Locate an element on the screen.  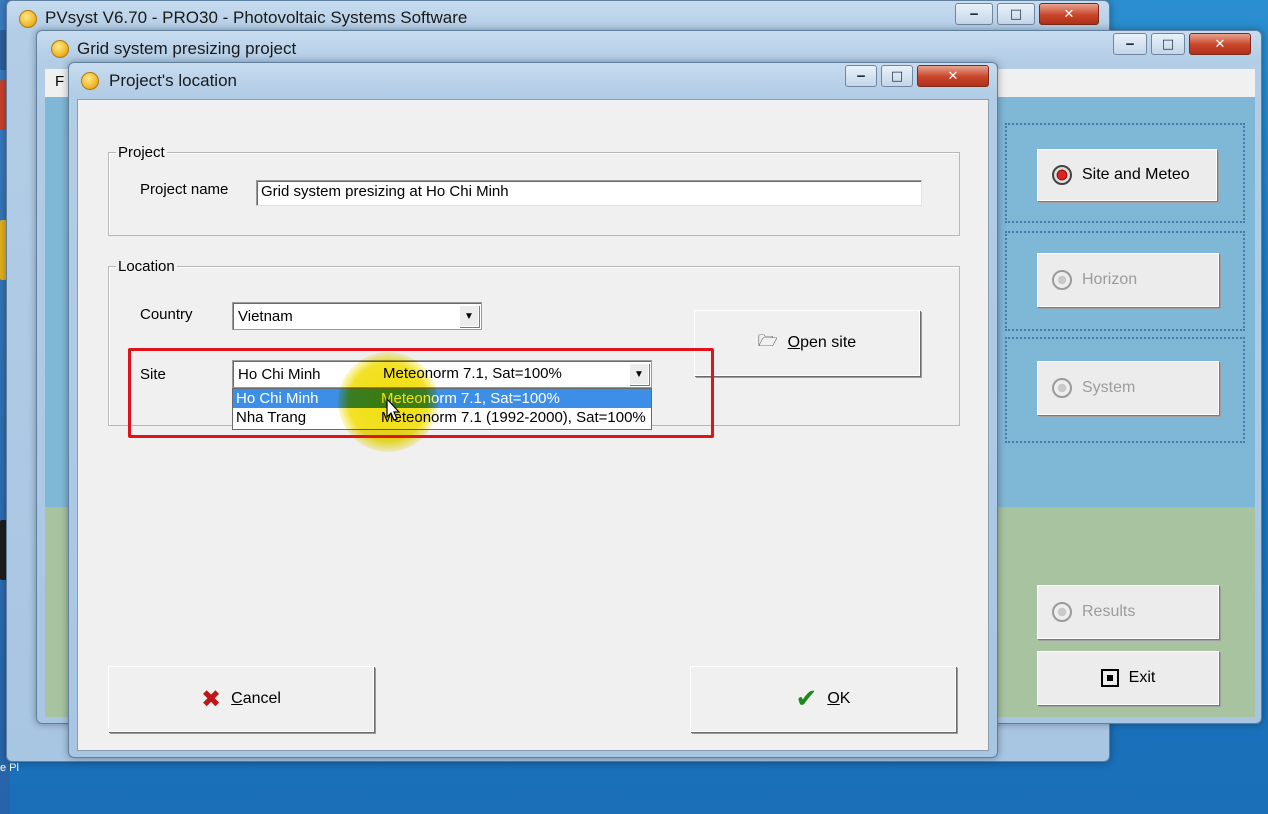
cancel-icon: ✖ is located at coordinates (211, 699).